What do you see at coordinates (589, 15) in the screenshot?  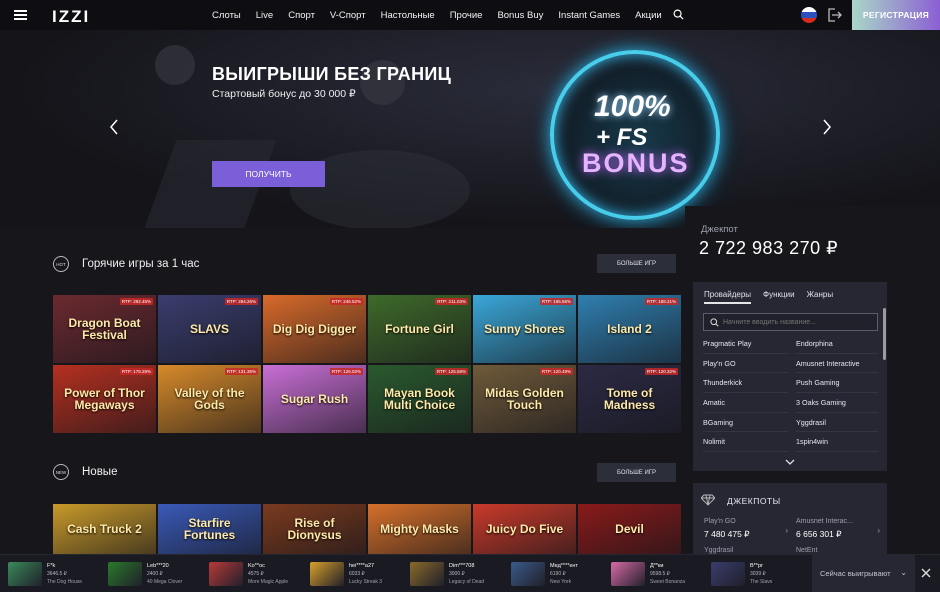 I see `nav-instant-games: Instant Games` at bounding box center [589, 15].